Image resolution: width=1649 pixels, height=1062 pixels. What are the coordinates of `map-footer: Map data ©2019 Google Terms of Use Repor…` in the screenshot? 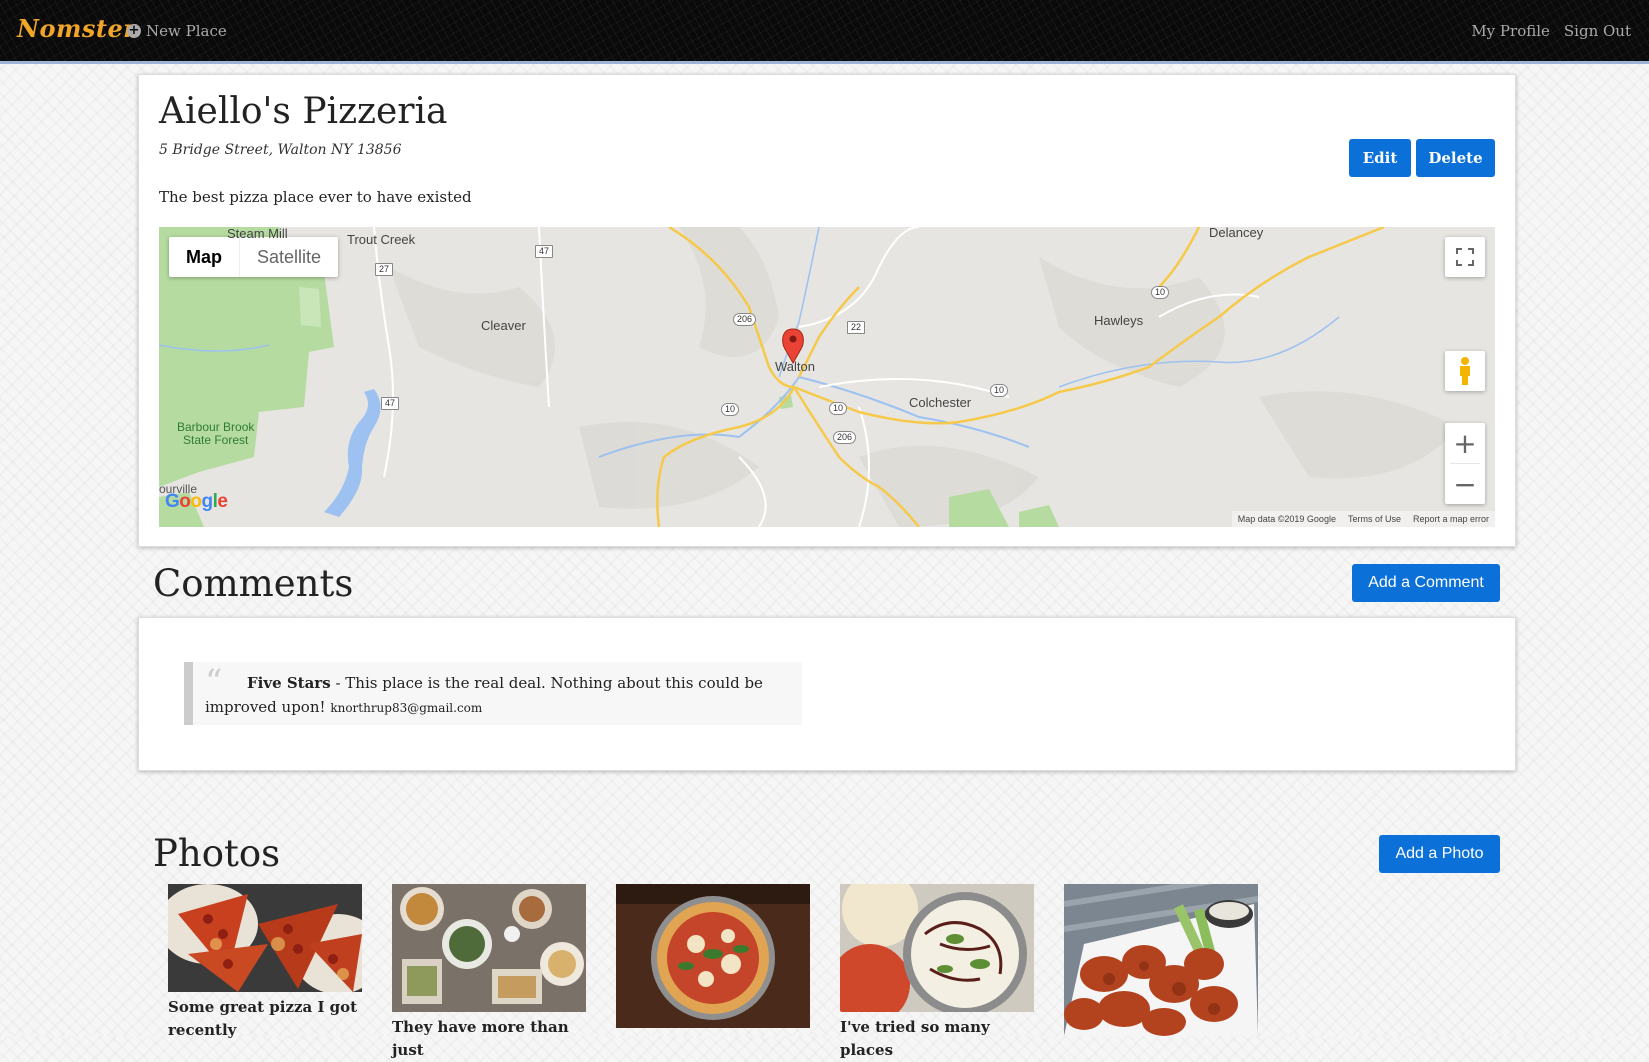 It's located at (1363, 519).